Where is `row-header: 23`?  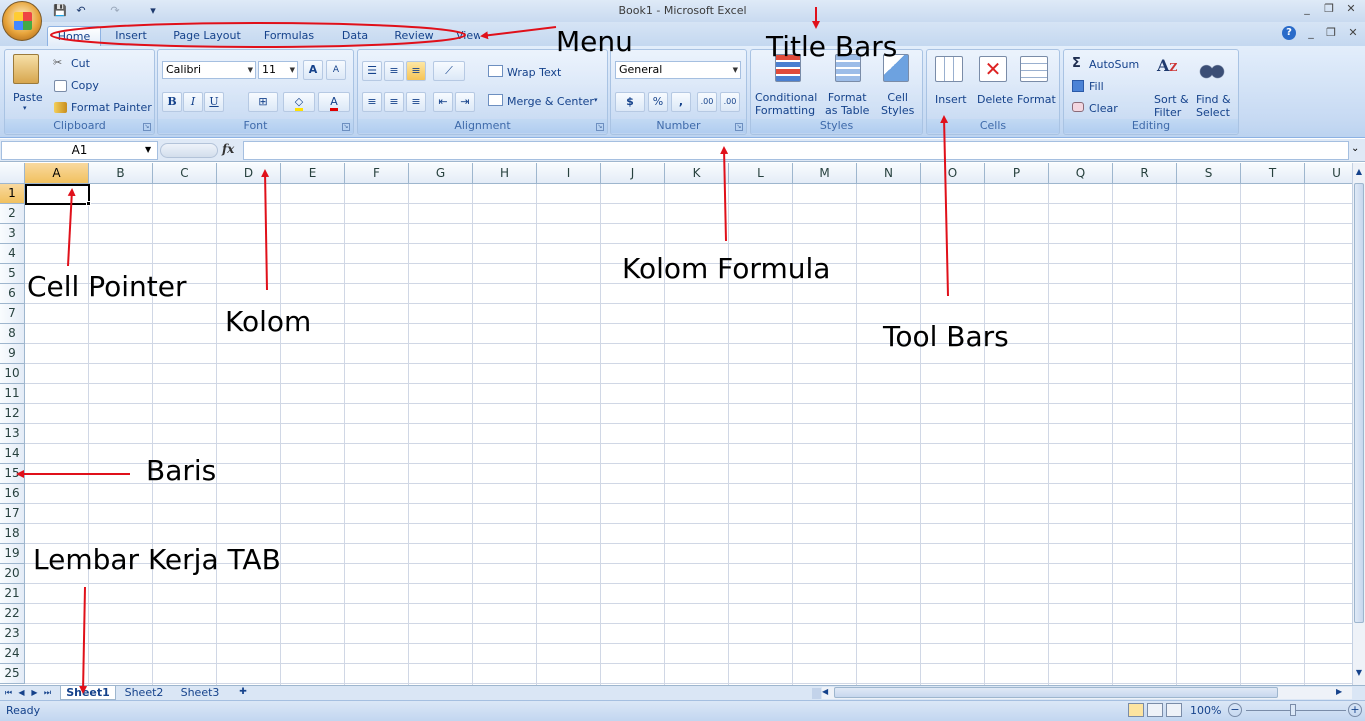
row-header: 23 is located at coordinates (12, 634).